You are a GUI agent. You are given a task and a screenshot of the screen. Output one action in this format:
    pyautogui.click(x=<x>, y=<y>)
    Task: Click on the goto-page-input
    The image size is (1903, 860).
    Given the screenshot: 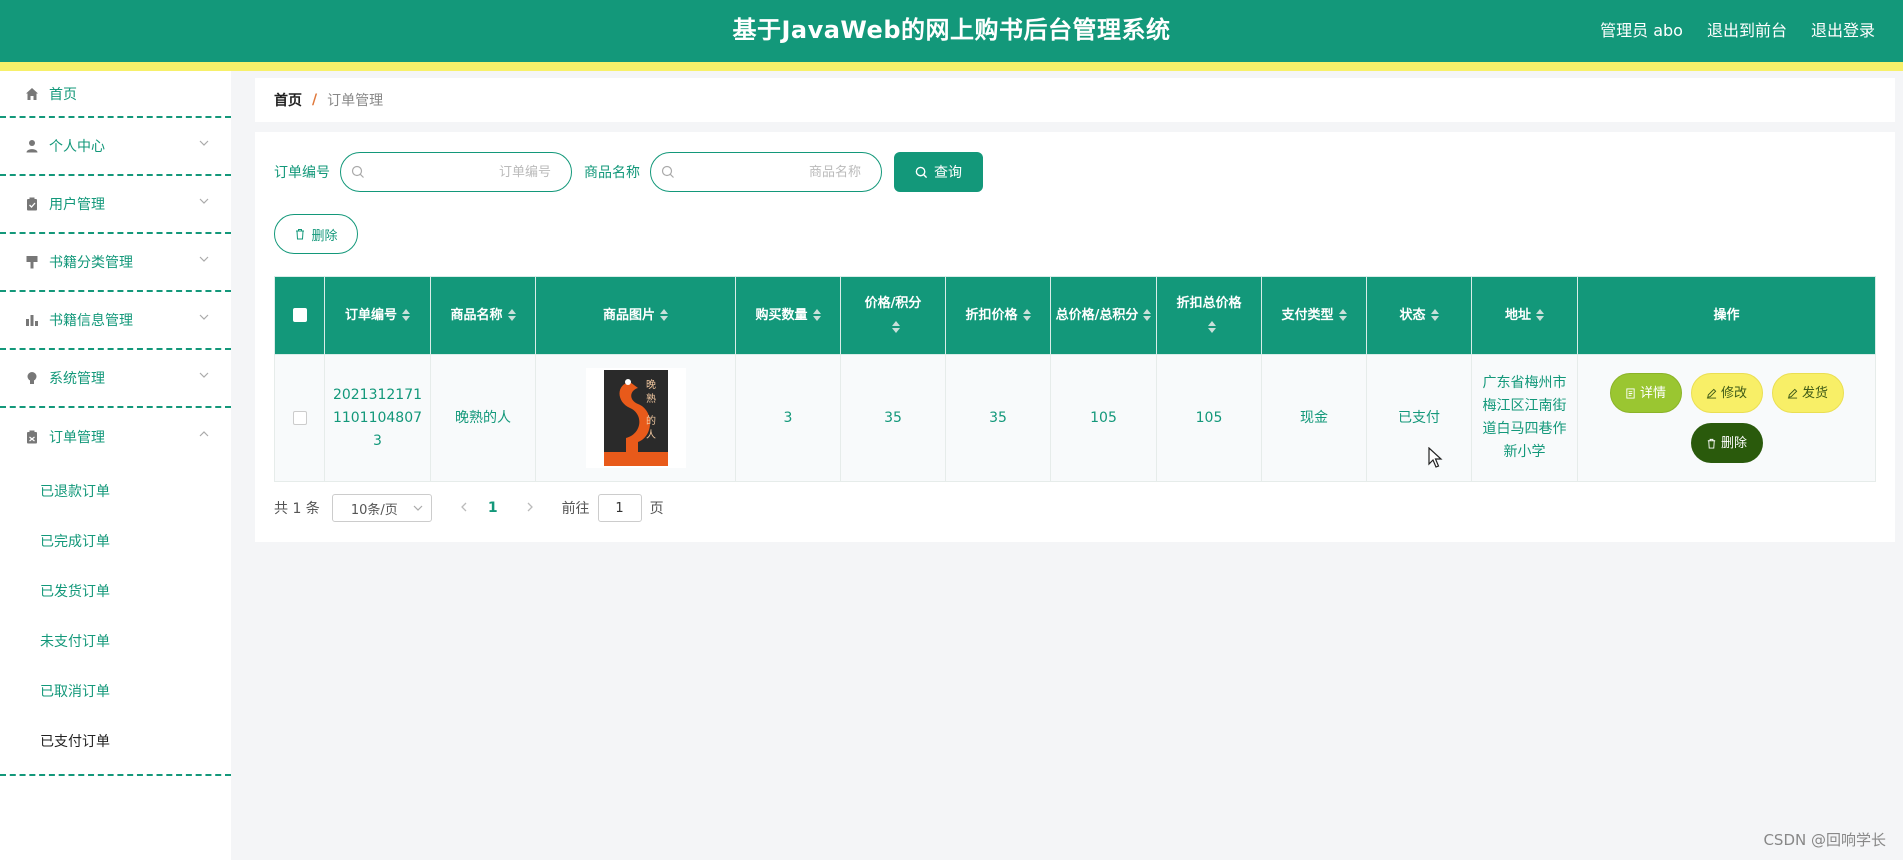 What is the action you would take?
    pyautogui.click(x=619, y=508)
    